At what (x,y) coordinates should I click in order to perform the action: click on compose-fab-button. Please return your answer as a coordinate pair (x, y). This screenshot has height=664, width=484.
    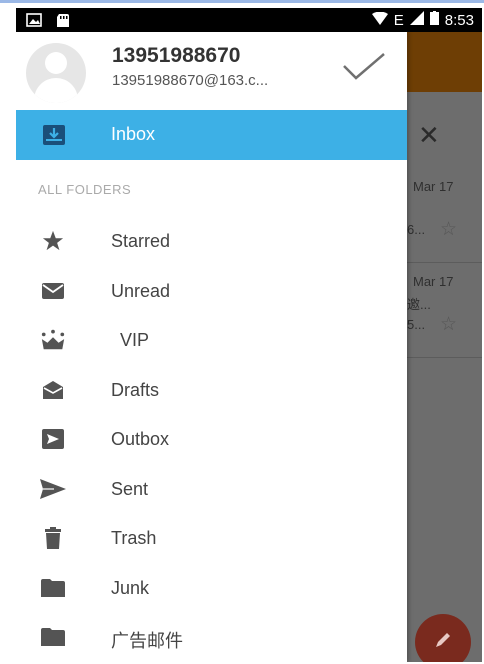
    Looking at the image, I should click on (443, 638).